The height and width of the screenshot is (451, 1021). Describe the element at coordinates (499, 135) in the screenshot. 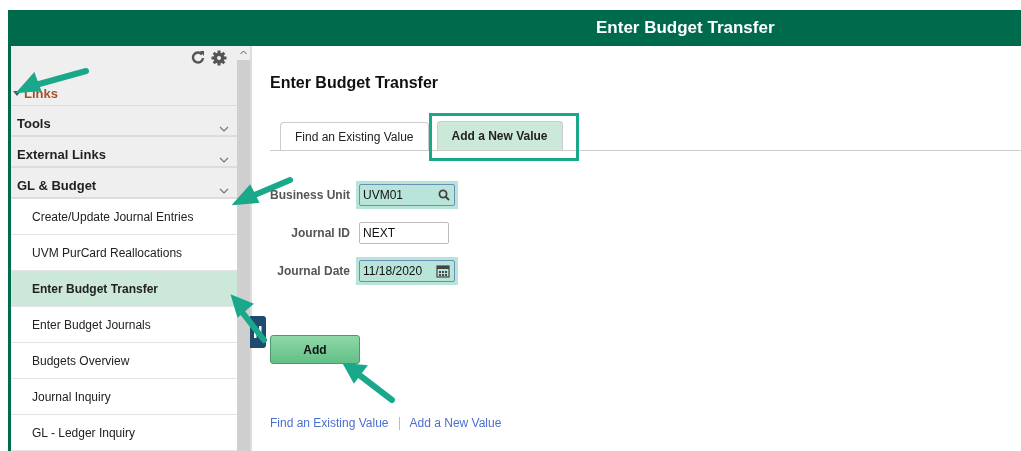

I see `tab: Add a New Value` at that location.